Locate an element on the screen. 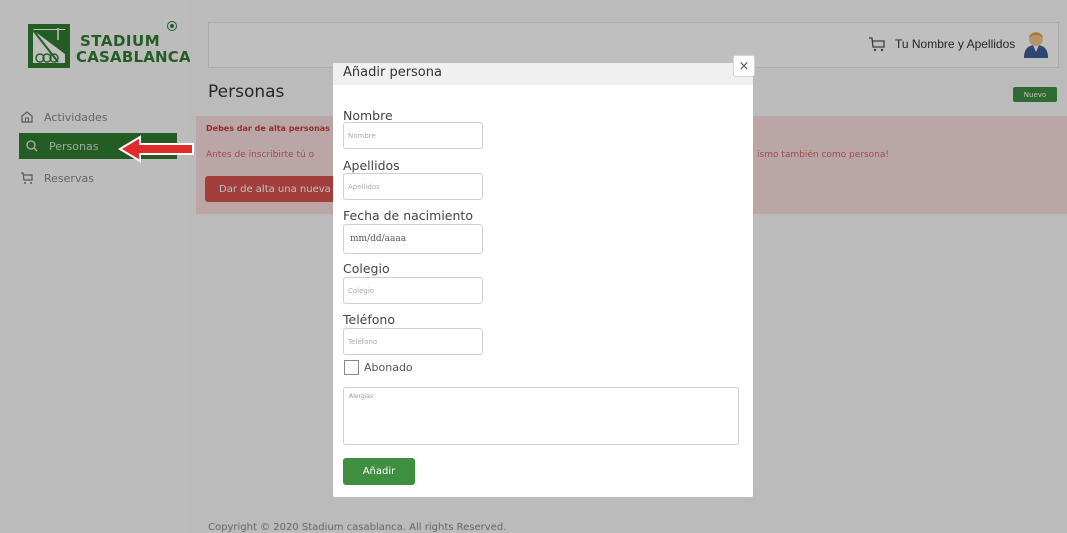  birthdate-input: mm/dd/aaaa is located at coordinates (413, 239).